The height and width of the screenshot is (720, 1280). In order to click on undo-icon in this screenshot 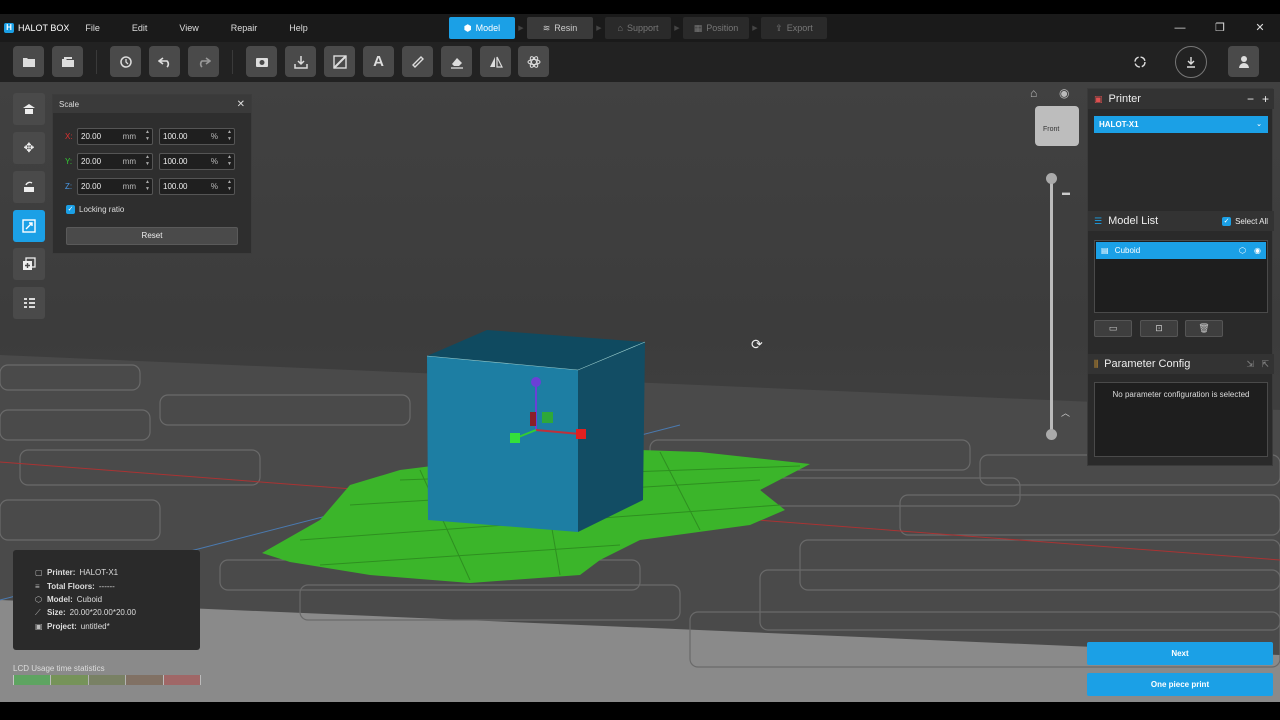, I will do `click(164, 61)`.